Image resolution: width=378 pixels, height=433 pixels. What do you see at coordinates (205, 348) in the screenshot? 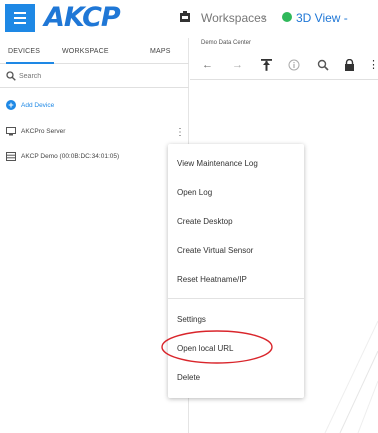
I see `menu-item-open-local-url: Open local URL` at bounding box center [205, 348].